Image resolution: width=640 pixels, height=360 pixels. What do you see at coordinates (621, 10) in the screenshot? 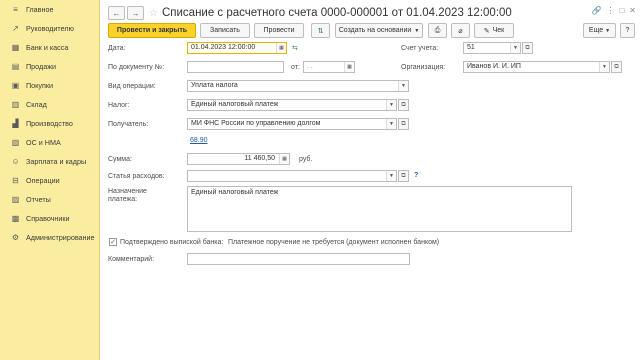
I see `maximize-icon: □` at bounding box center [621, 10].